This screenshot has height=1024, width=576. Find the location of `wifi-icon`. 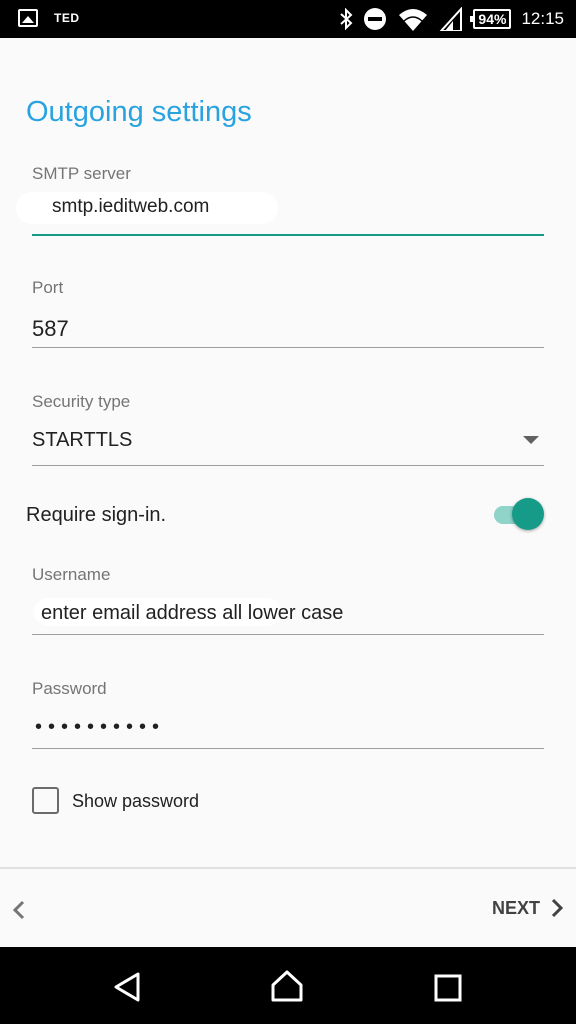

wifi-icon is located at coordinates (413, 20).